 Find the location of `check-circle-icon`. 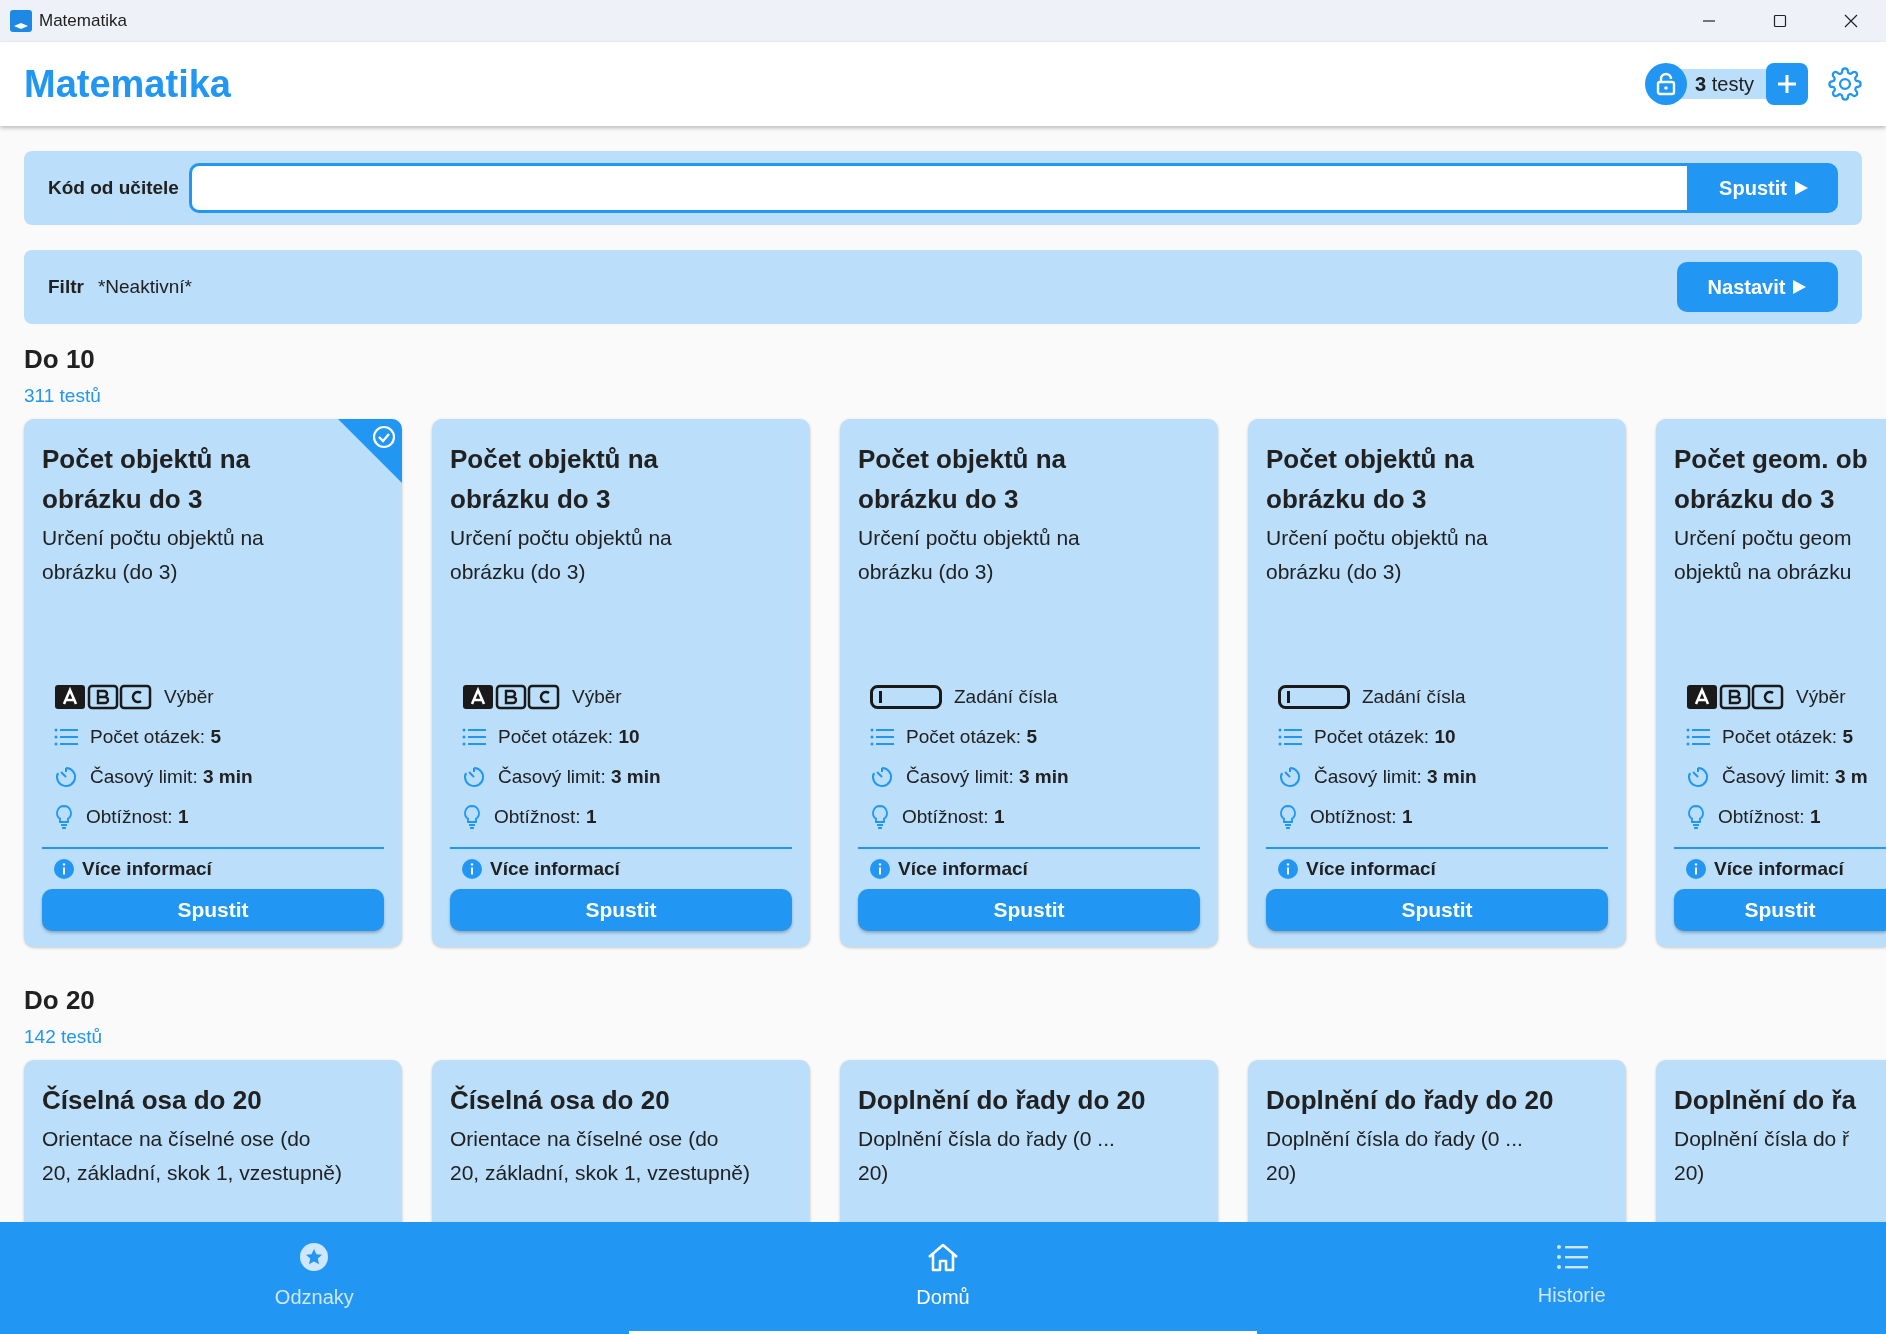

check-circle-icon is located at coordinates (384, 437).